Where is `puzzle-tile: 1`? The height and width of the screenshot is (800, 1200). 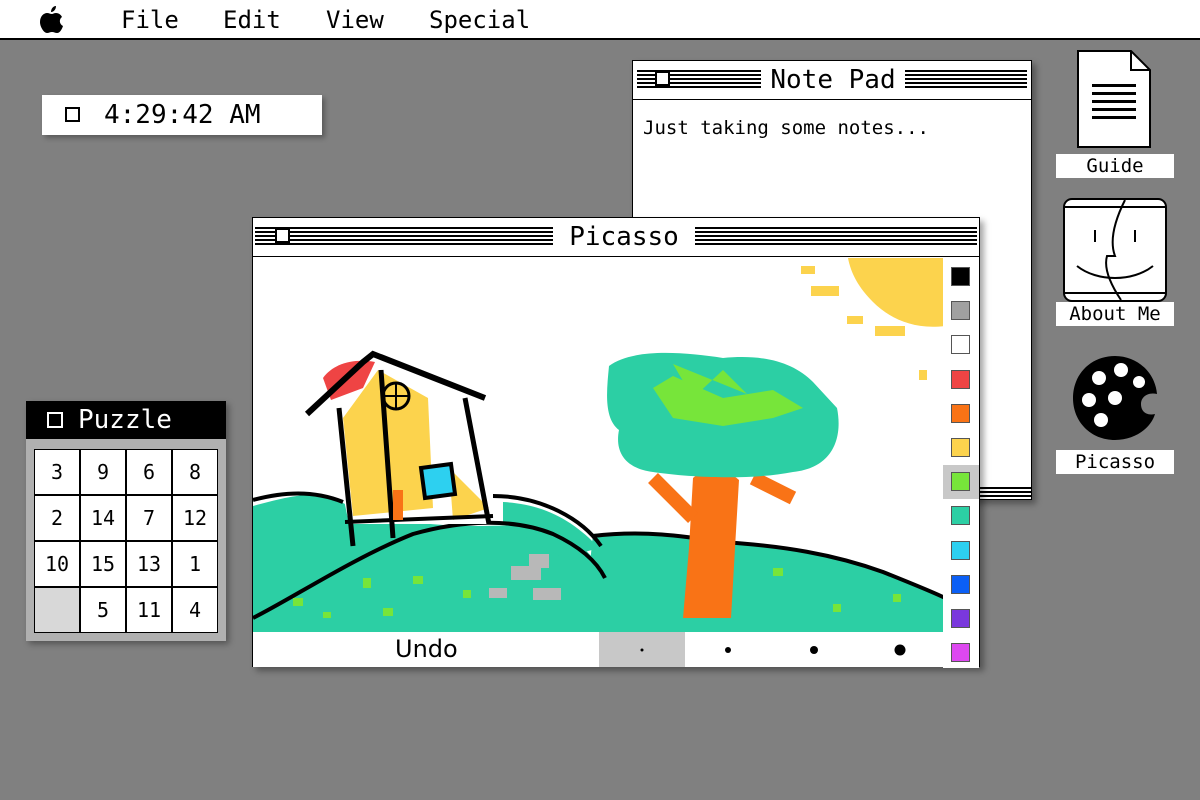 puzzle-tile: 1 is located at coordinates (195, 564).